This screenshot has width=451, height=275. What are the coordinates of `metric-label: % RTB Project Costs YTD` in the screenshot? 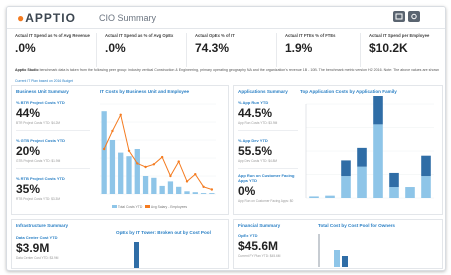 It's located at (40, 178).